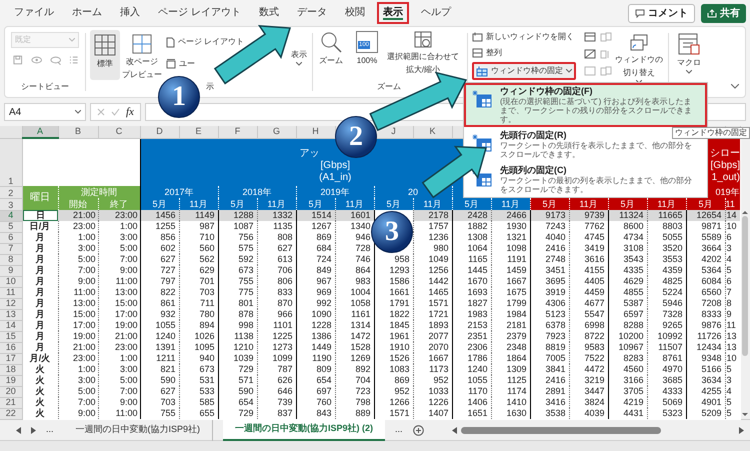 This screenshot has height=451, width=750. What do you see at coordinates (588, 369) in the screenshot?
I see `table-cell: 4472` at bounding box center [588, 369].